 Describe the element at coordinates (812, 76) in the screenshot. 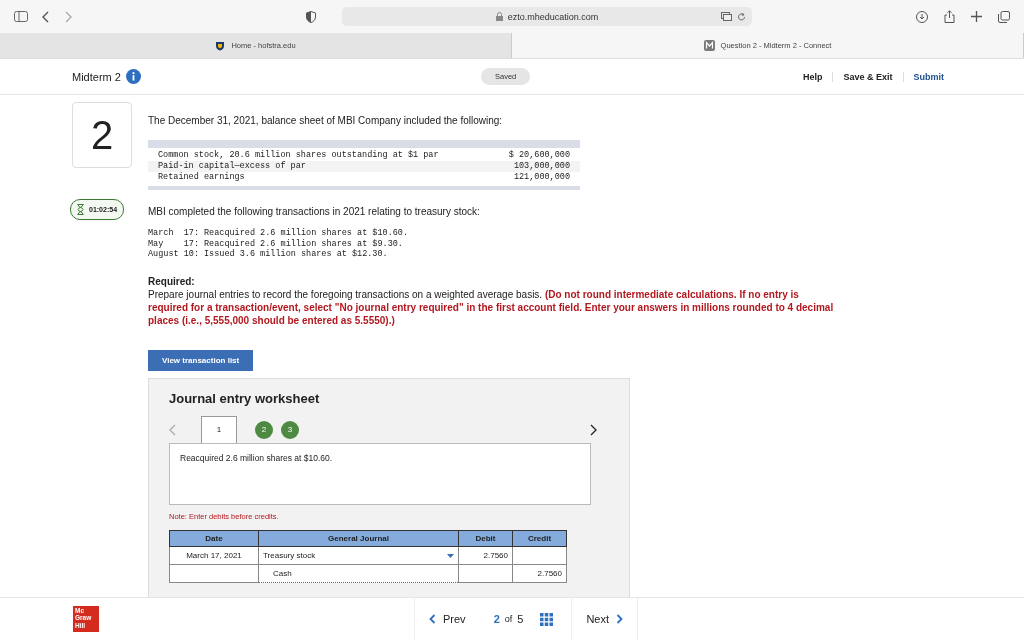

I see `header-link: Help` at that location.